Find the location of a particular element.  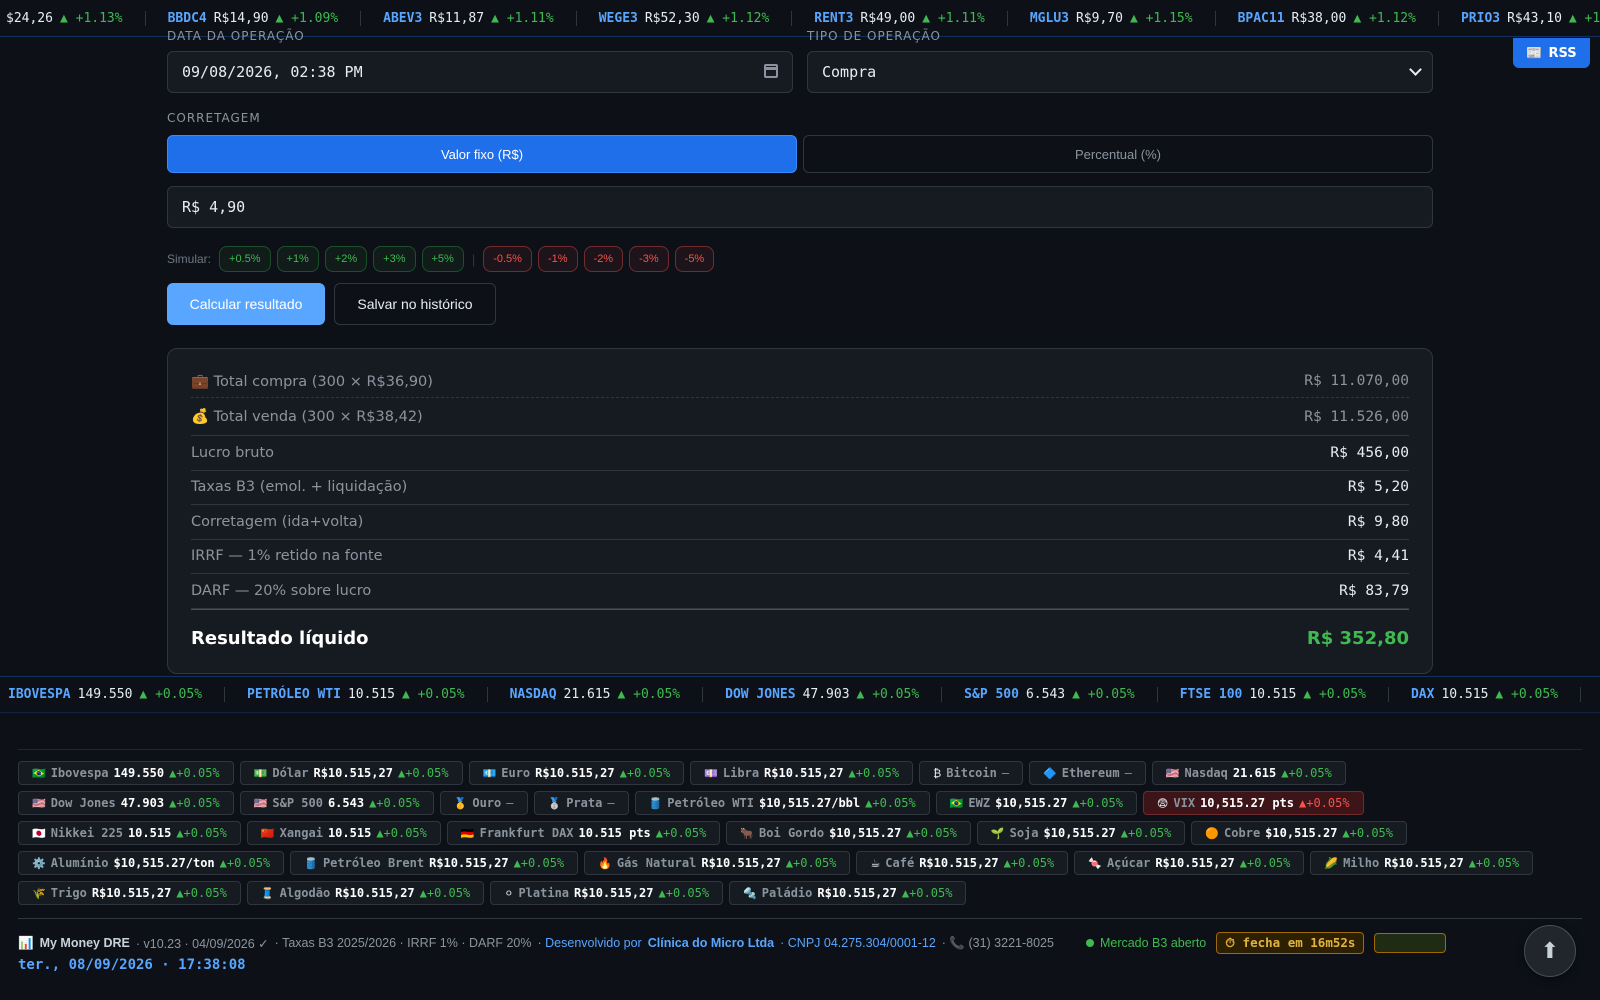

market-chip: 🇨🇳 Xangai 10.515 ▲+0.05% is located at coordinates (343, 833).